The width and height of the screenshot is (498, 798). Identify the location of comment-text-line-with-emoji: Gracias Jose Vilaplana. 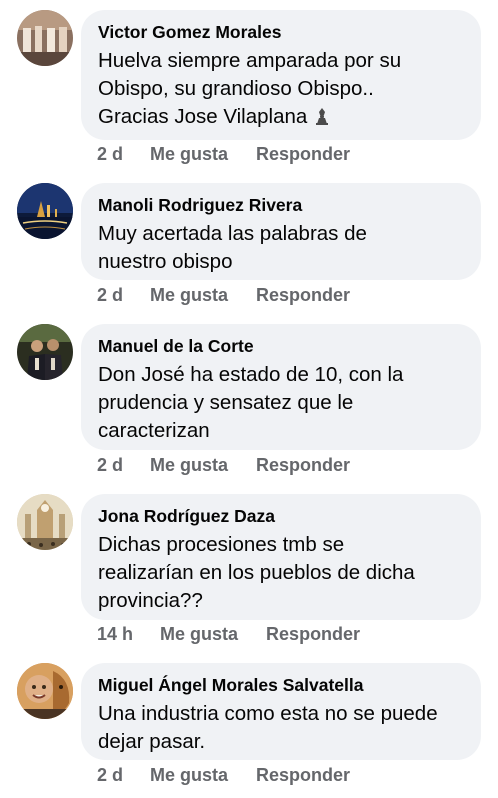
(281, 118).